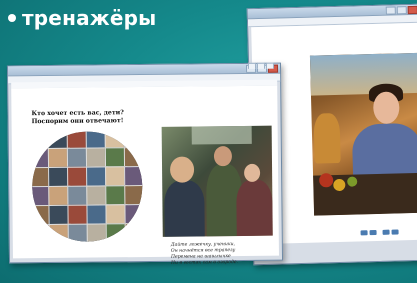 This screenshot has height=283, width=417. What do you see at coordinates (386, 232) in the screenshot?
I see `next-page-icon` at bounding box center [386, 232].